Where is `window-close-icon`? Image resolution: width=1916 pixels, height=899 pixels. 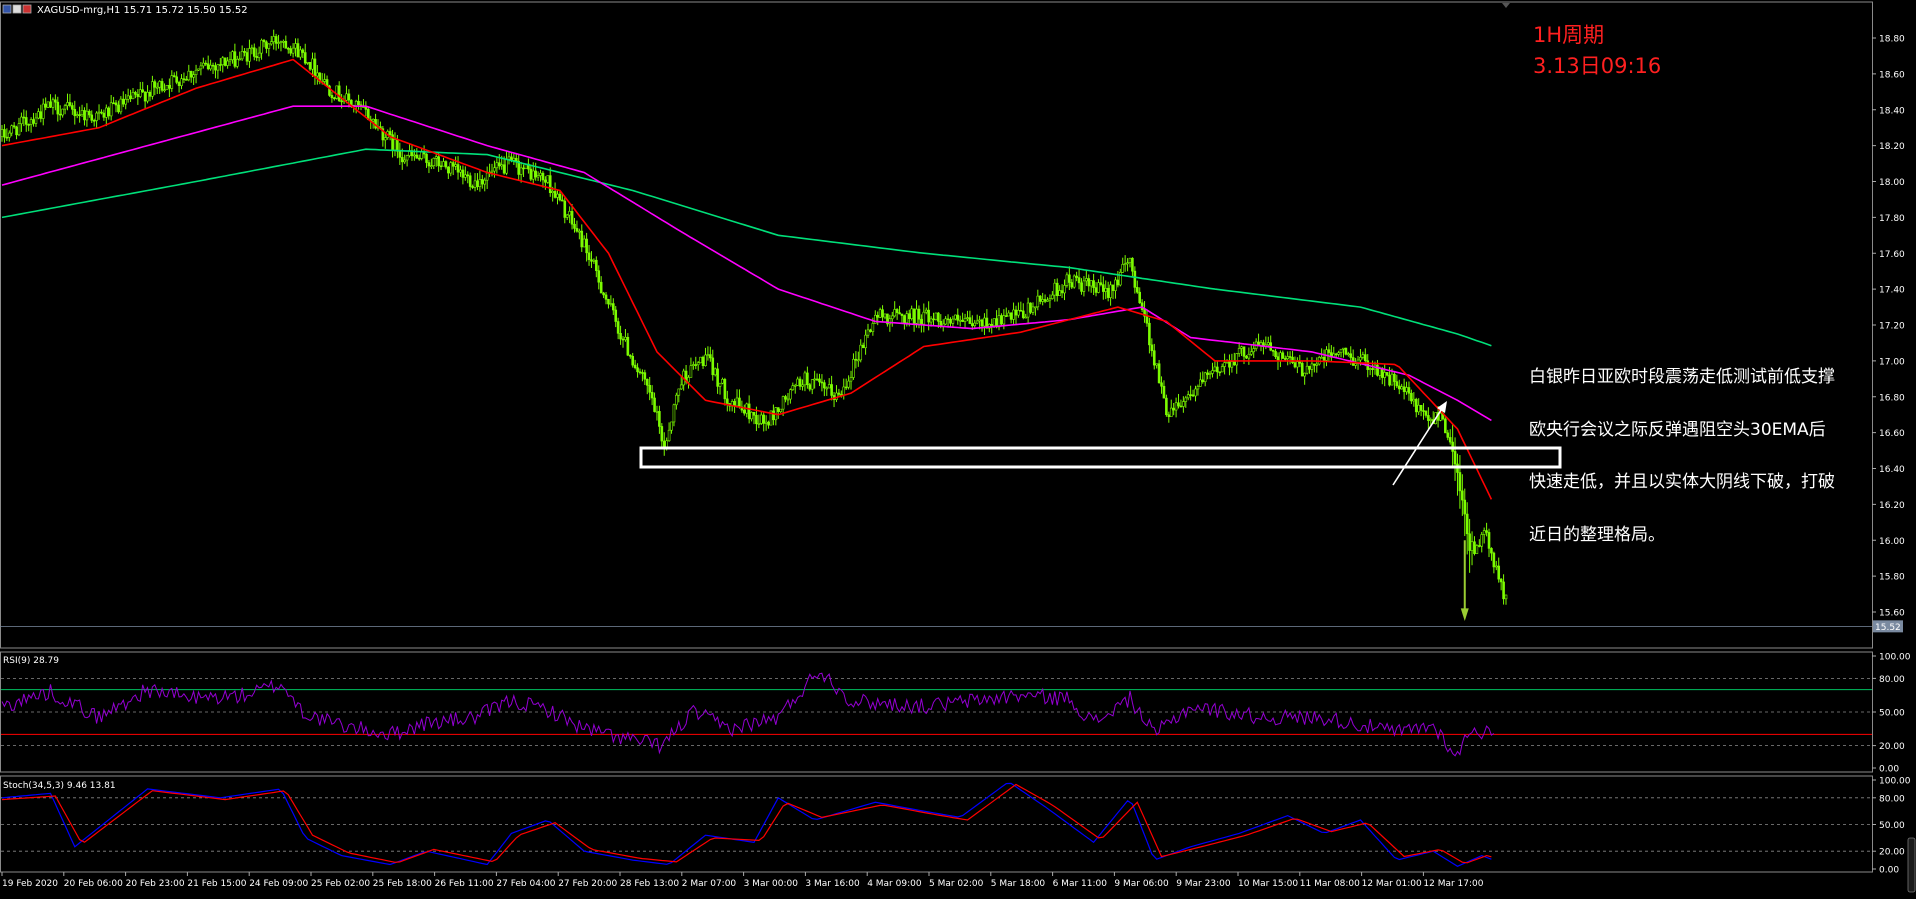 window-close-icon is located at coordinates (27, 9).